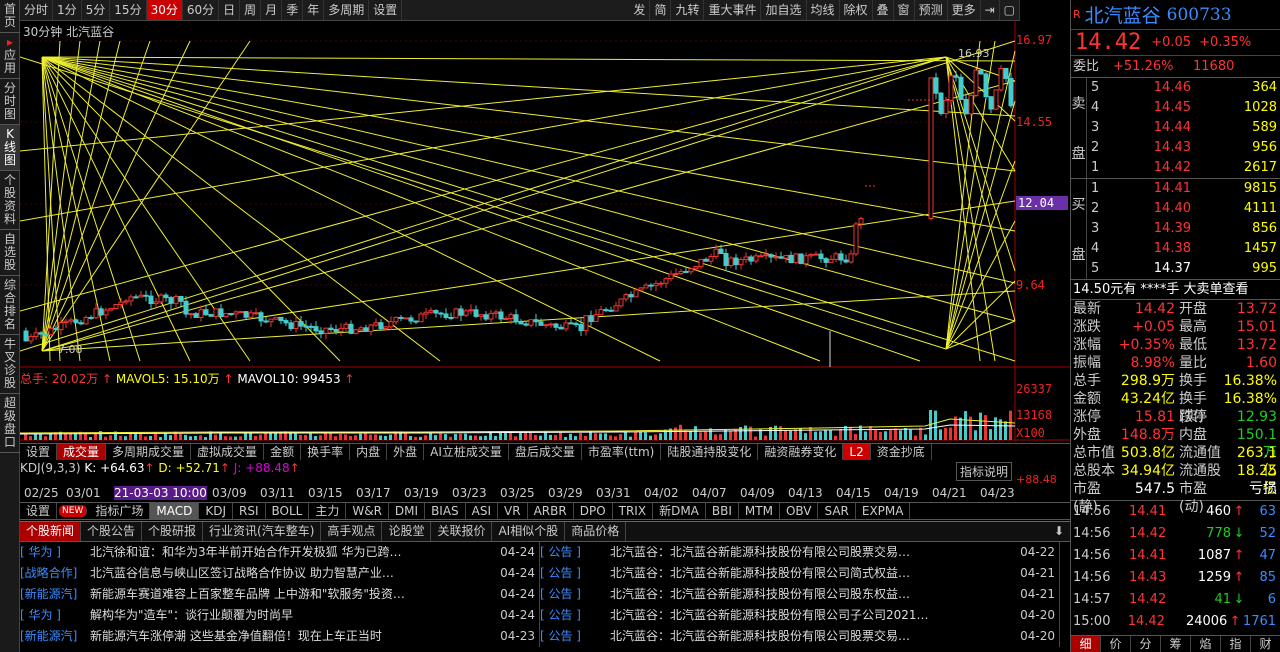 The width and height of the screenshot is (1280, 652). What do you see at coordinates (710, 452) in the screenshot?
I see `indicator-tab: 陆股通持股变化` at bounding box center [710, 452].